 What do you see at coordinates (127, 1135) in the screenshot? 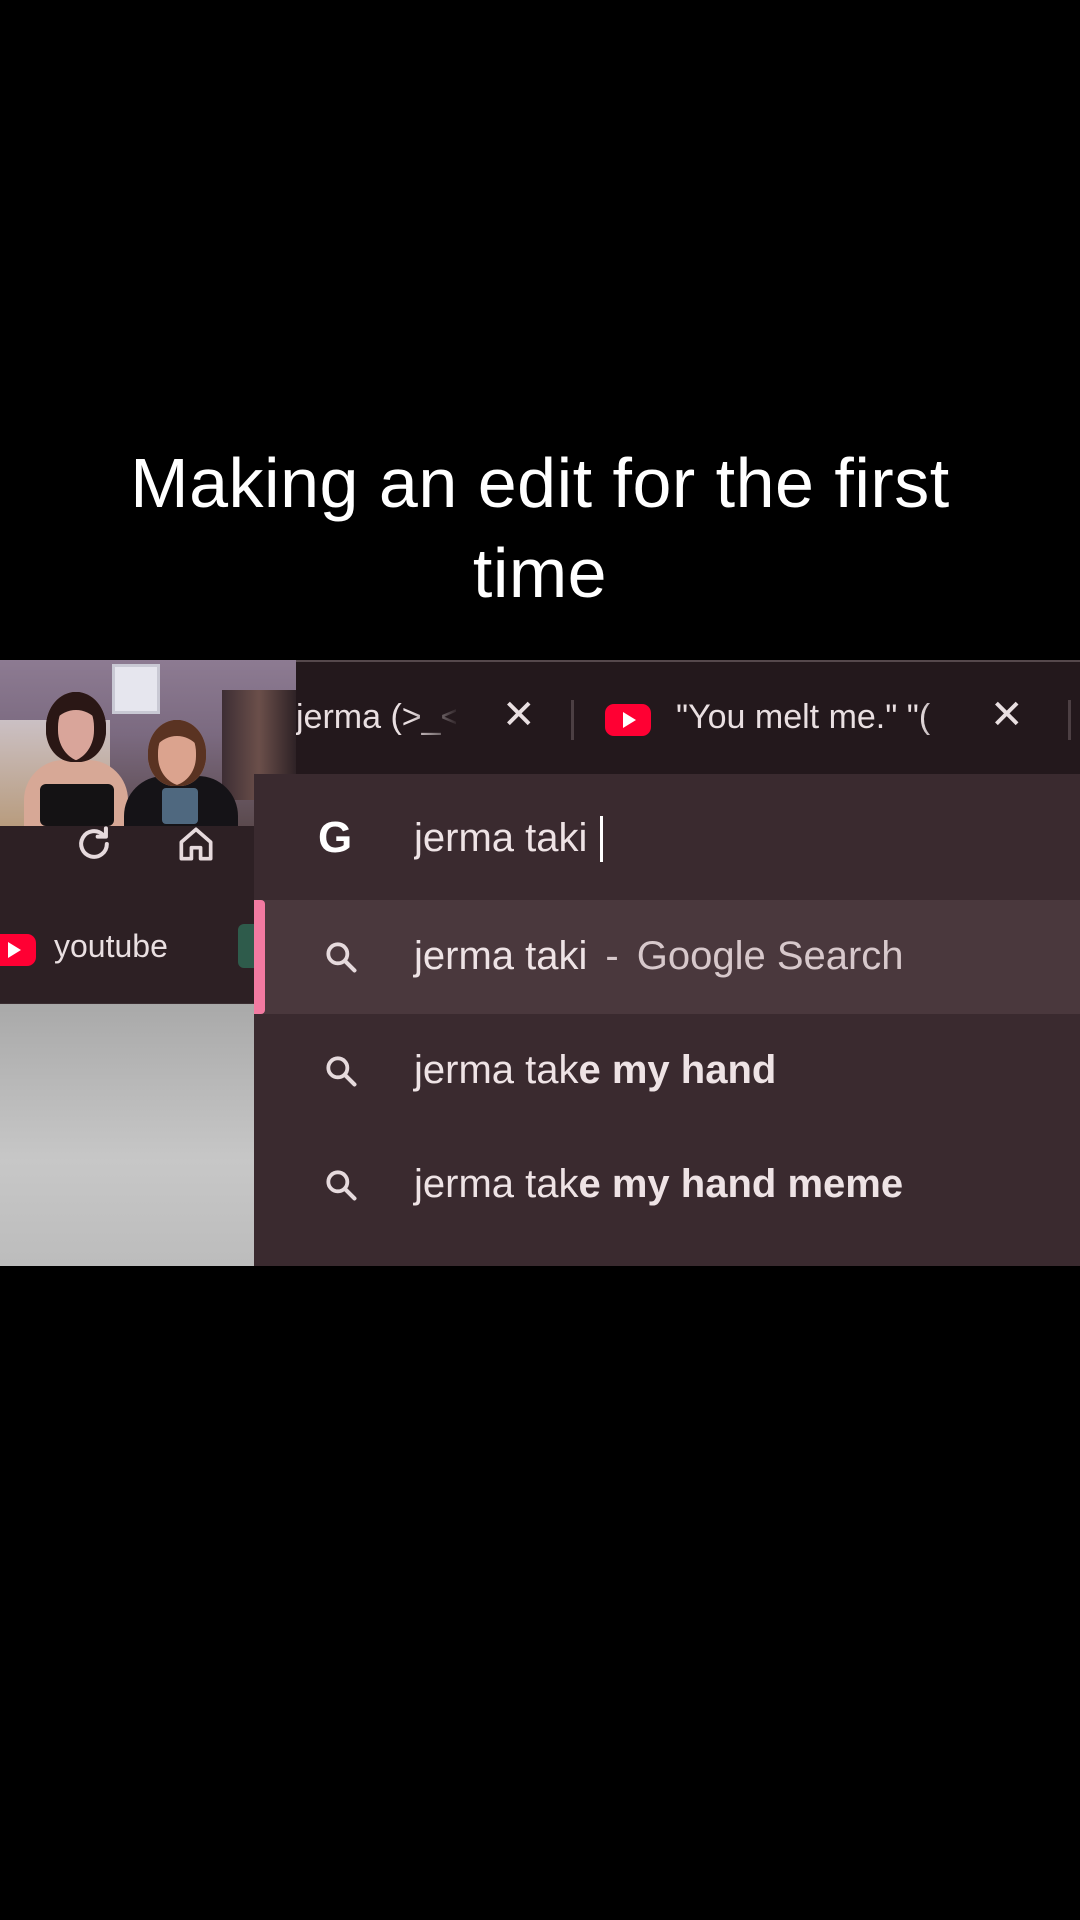
I see `page-content` at bounding box center [127, 1135].